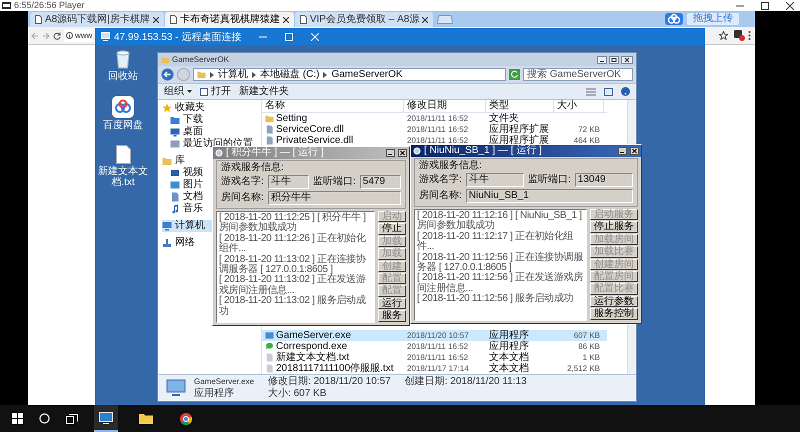  Describe the element at coordinates (310, 129) in the screenshot. I see `file-name: ServiceCore.dll` at that location.